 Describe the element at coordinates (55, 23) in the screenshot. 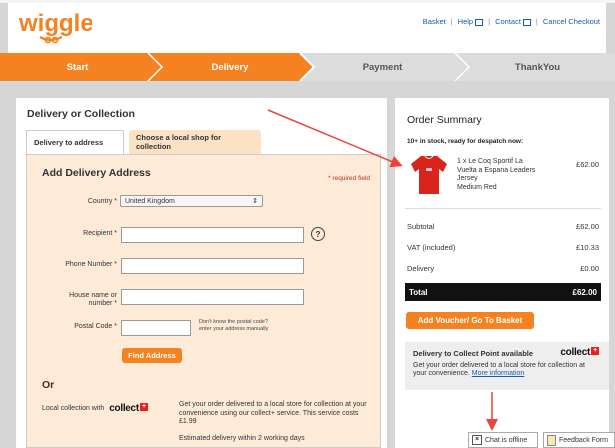

I see `logo-text: wiggle` at that location.